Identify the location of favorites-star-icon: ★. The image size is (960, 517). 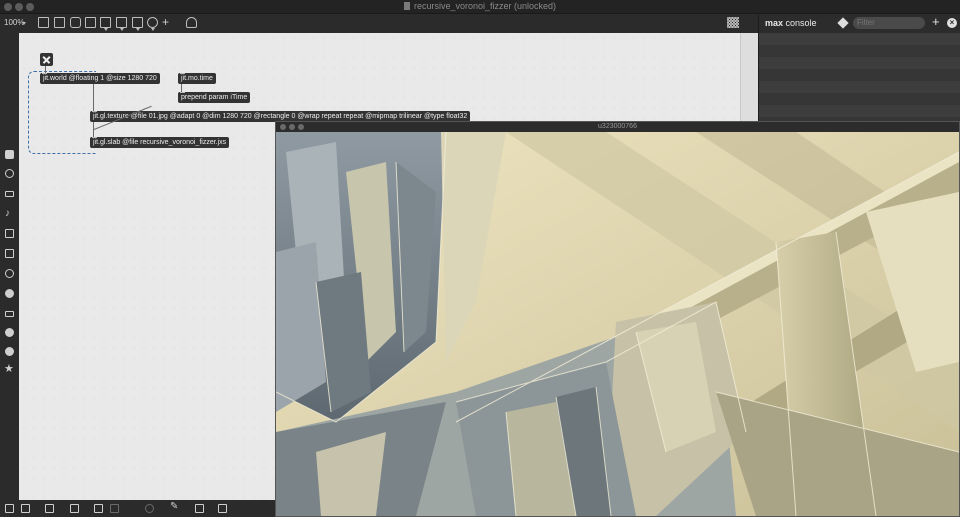
(9, 368).